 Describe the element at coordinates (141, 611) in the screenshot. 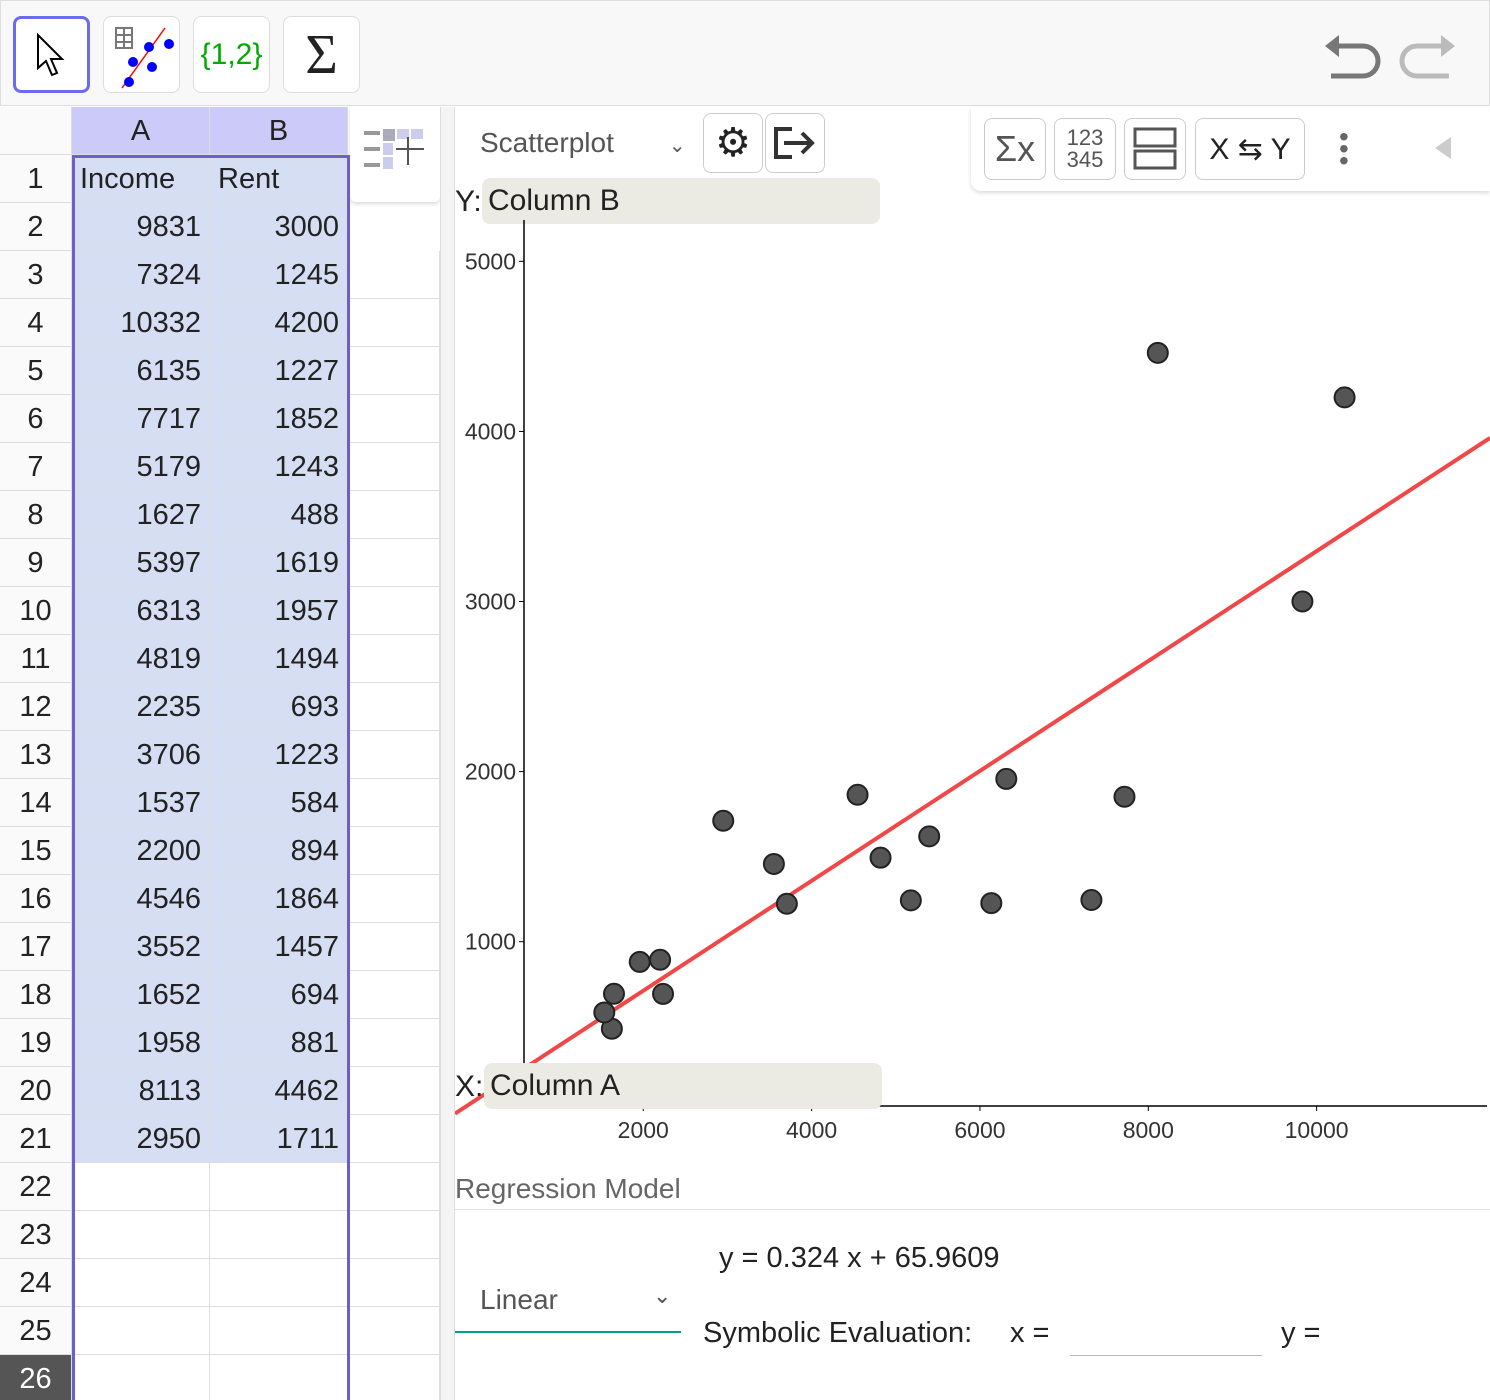

I see `cell-a: 6313` at that location.